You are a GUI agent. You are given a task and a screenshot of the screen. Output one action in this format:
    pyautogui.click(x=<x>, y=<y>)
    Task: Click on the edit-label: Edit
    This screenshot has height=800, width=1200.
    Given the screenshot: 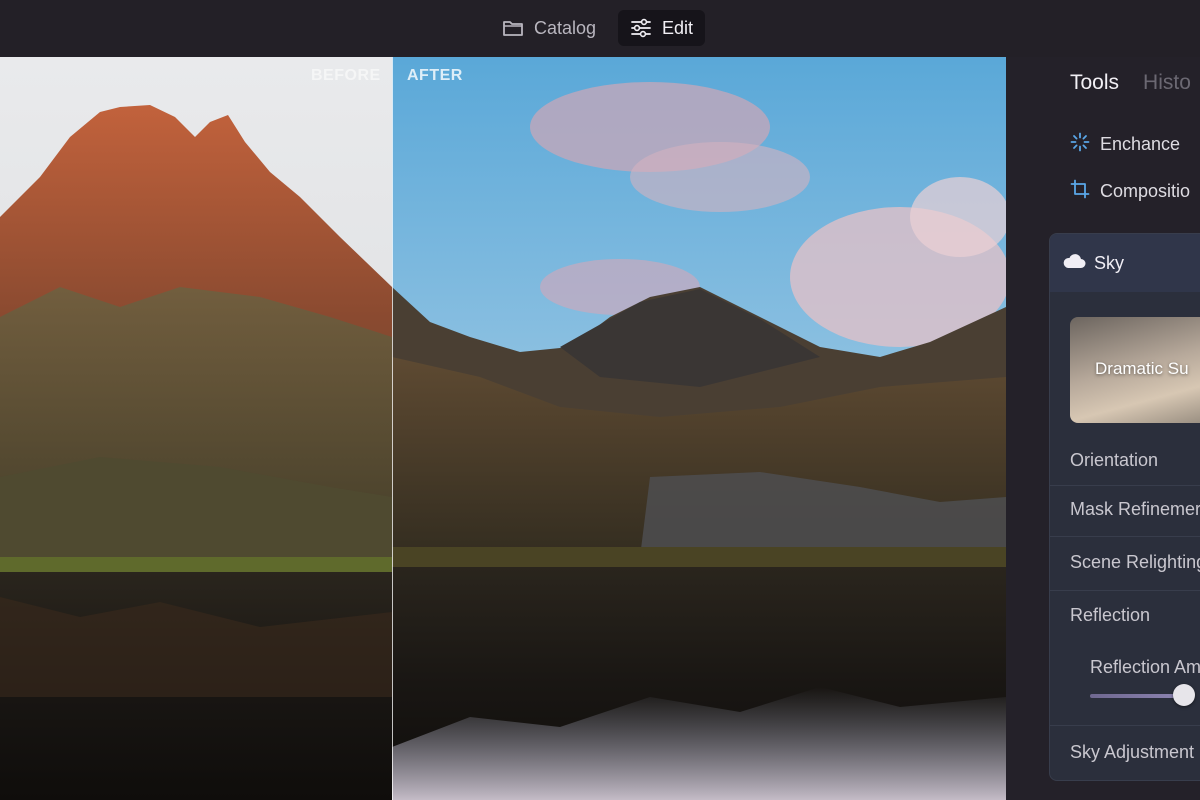 What is the action you would take?
    pyautogui.click(x=678, y=27)
    